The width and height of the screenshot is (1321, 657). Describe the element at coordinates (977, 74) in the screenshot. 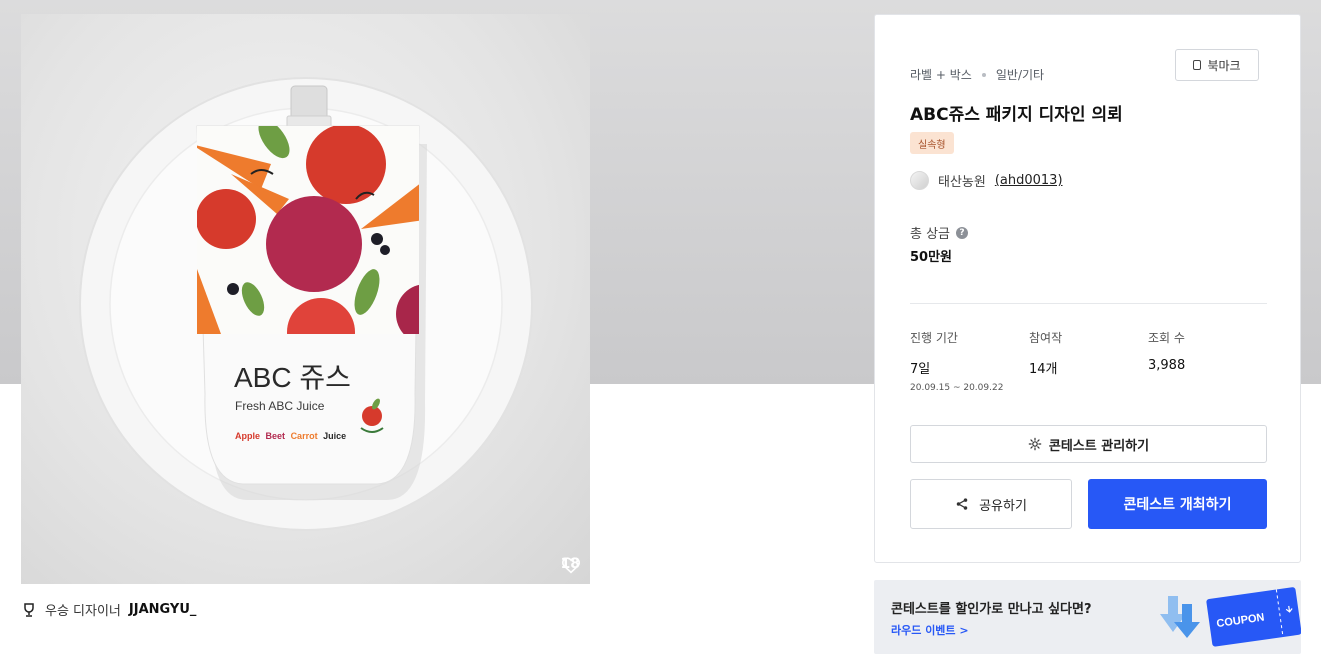

I see `breadcrumb: 라벨 + 박스 일반/기타` at that location.